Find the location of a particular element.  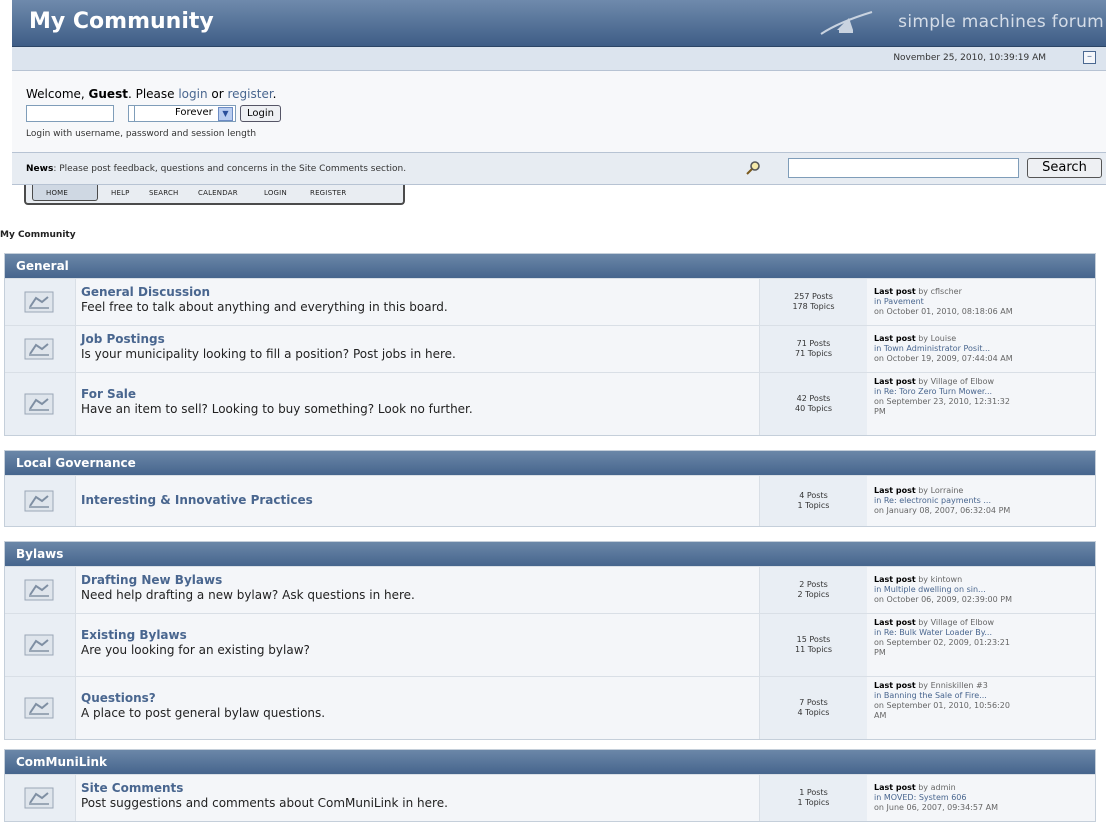

last-post-date: PM is located at coordinates (880, 411).